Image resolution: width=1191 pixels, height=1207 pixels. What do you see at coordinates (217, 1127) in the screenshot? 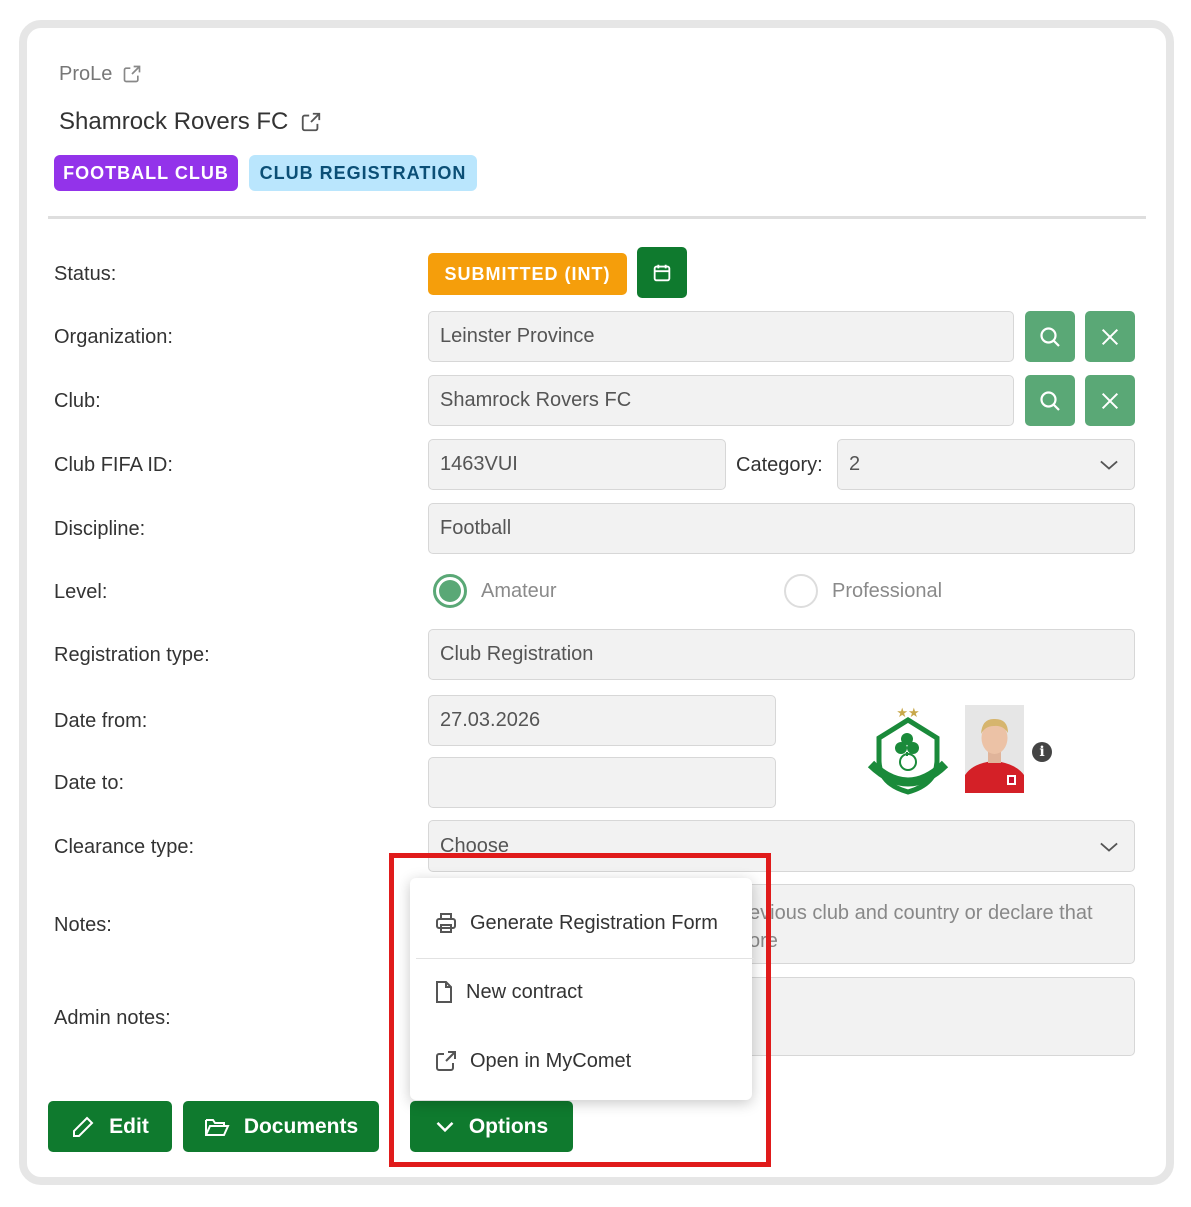
I see `folder-open-icon` at bounding box center [217, 1127].